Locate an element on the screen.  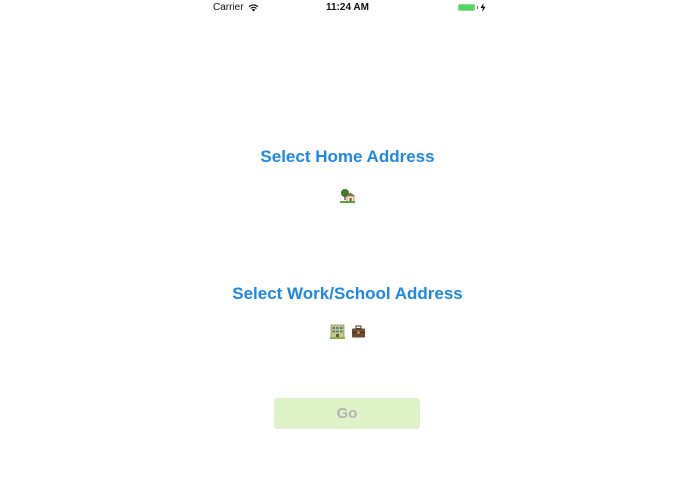
briefcase-icon is located at coordinates (358, 331).